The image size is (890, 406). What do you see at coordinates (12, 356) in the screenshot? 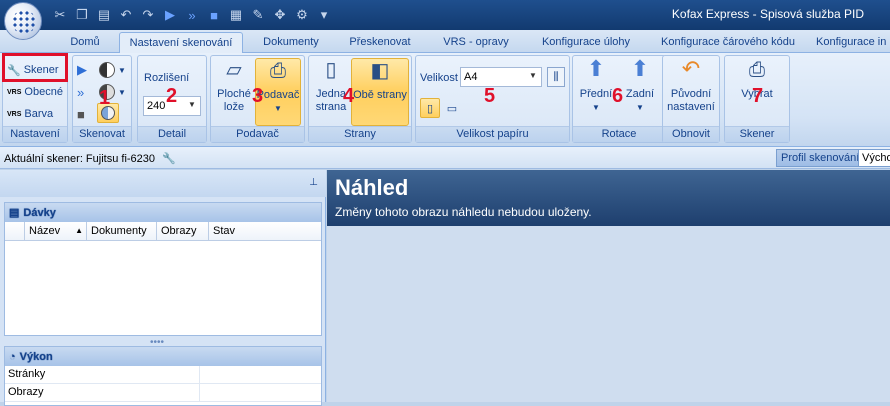
I see `clock-icon: ◔` at bounding box center [12, 356].